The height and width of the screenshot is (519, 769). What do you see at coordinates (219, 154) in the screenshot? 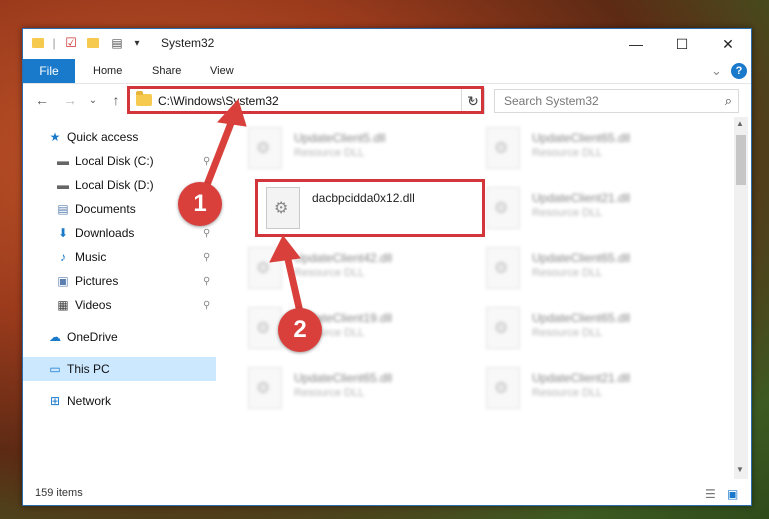
I see `arrow-1-shaft` at bounding box center [219, 154].